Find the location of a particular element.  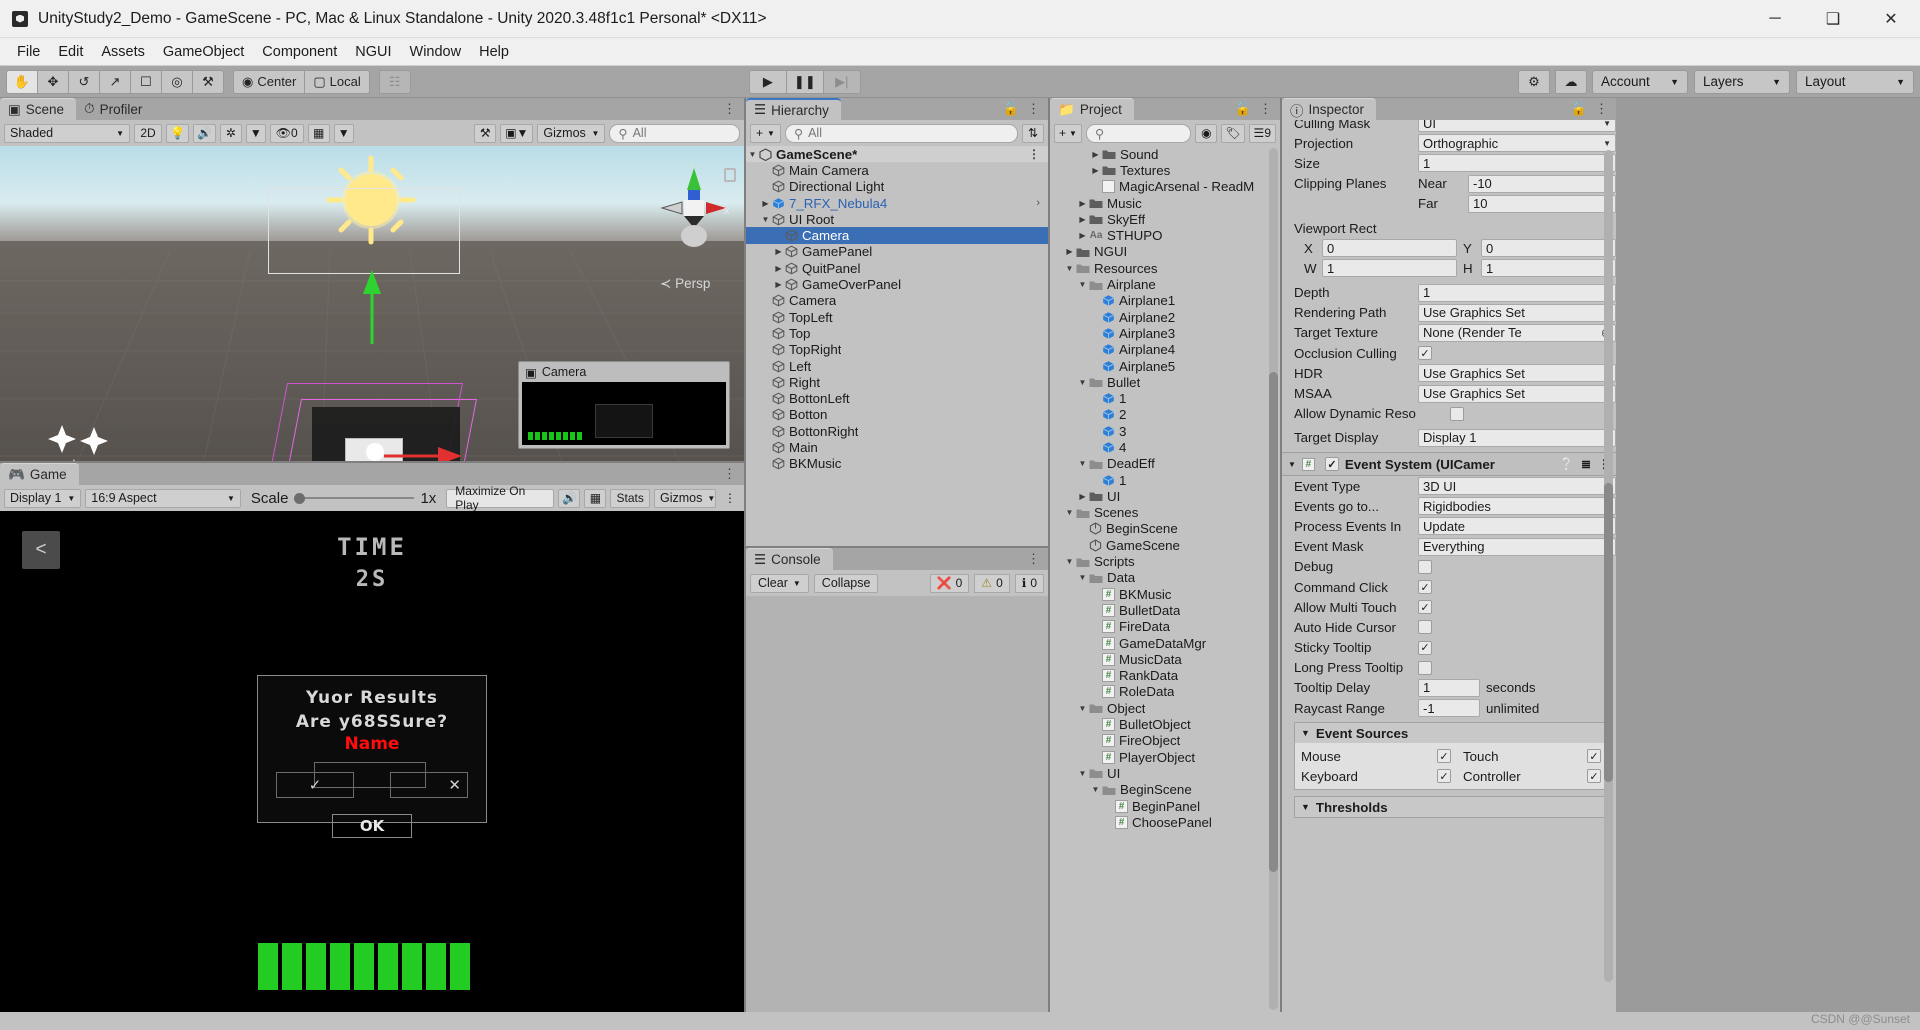

lighting-icon: 💡 is located at coordinates (177, 133).